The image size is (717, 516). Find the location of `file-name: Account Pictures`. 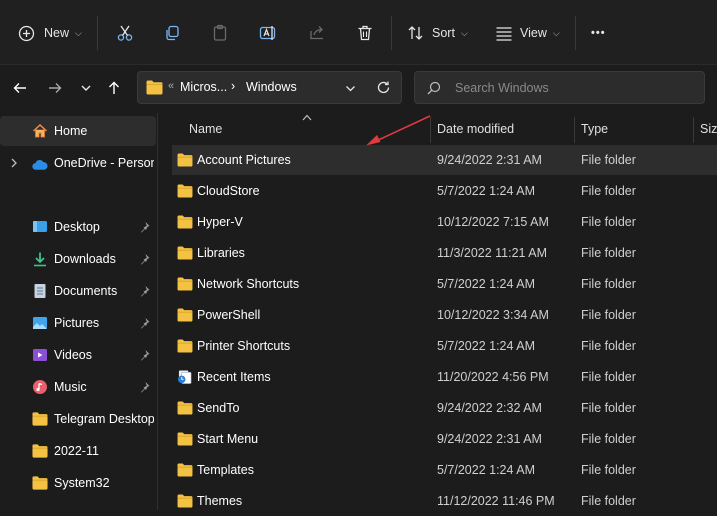

file-name: Account Pictures is located at coordinates (244, 160).